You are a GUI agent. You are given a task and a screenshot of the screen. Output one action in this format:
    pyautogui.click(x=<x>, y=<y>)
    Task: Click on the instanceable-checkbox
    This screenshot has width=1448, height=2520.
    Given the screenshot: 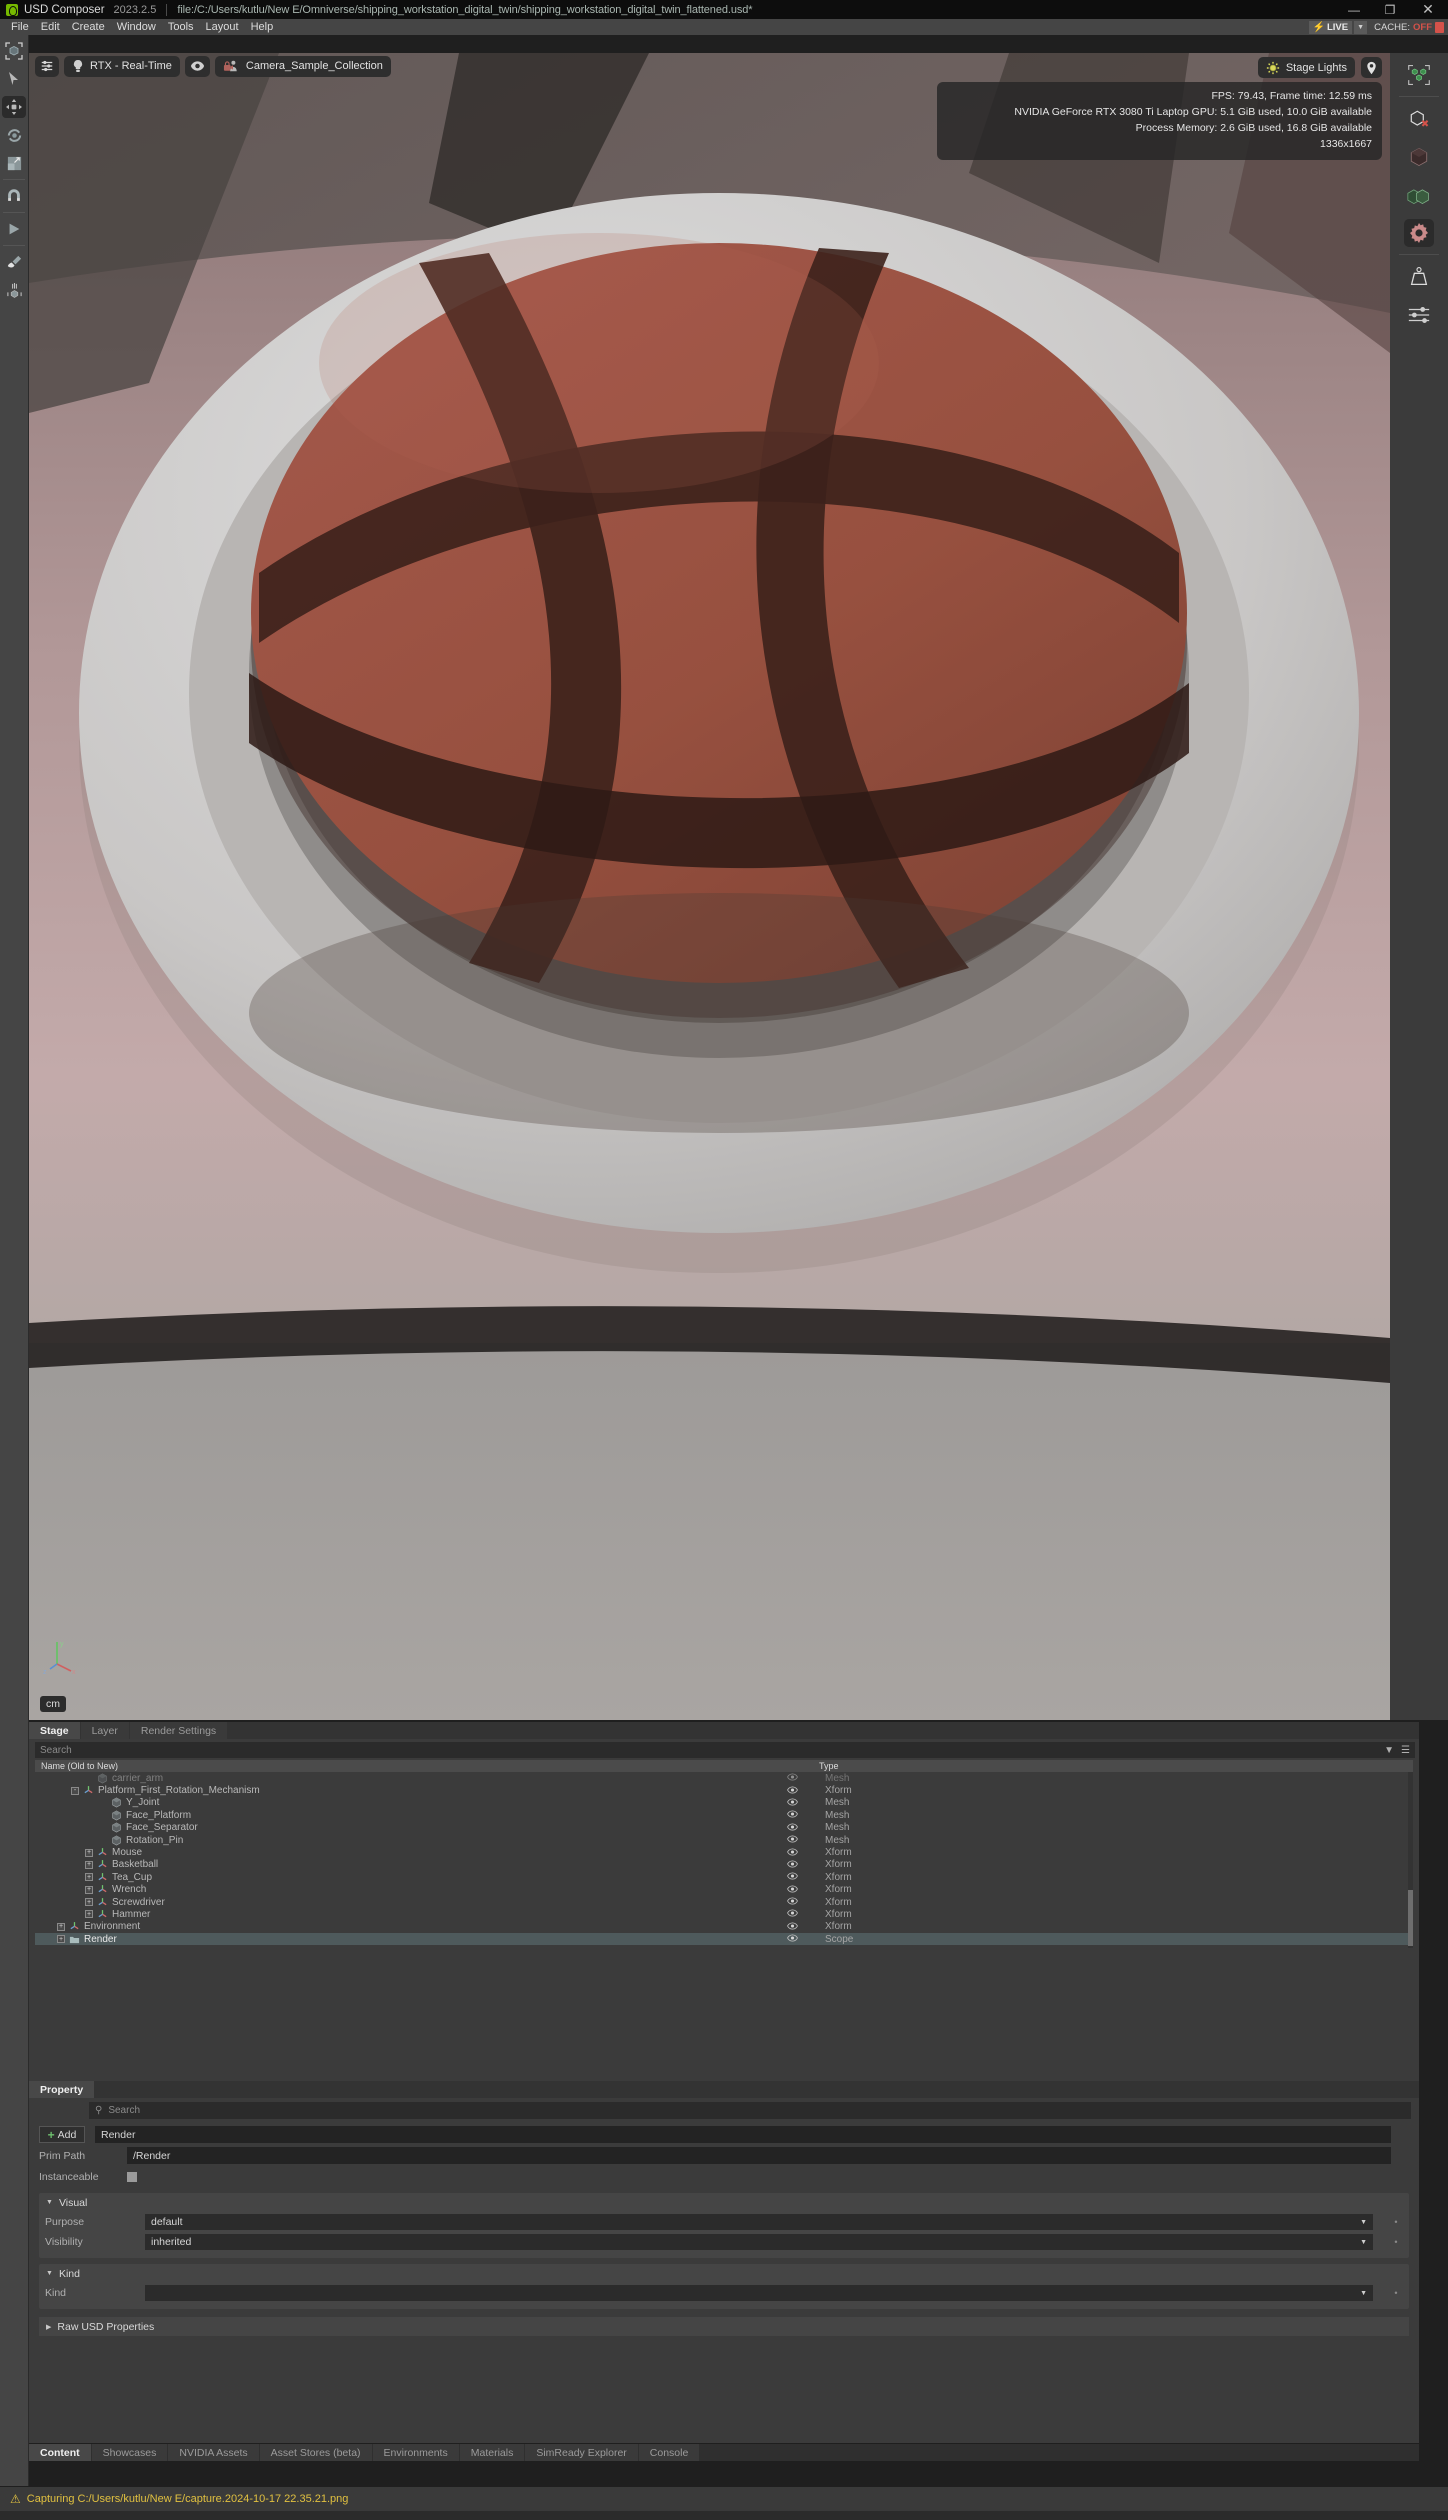 What is the action you would take?
    pyautogui.click(x=132, y=2176)
    